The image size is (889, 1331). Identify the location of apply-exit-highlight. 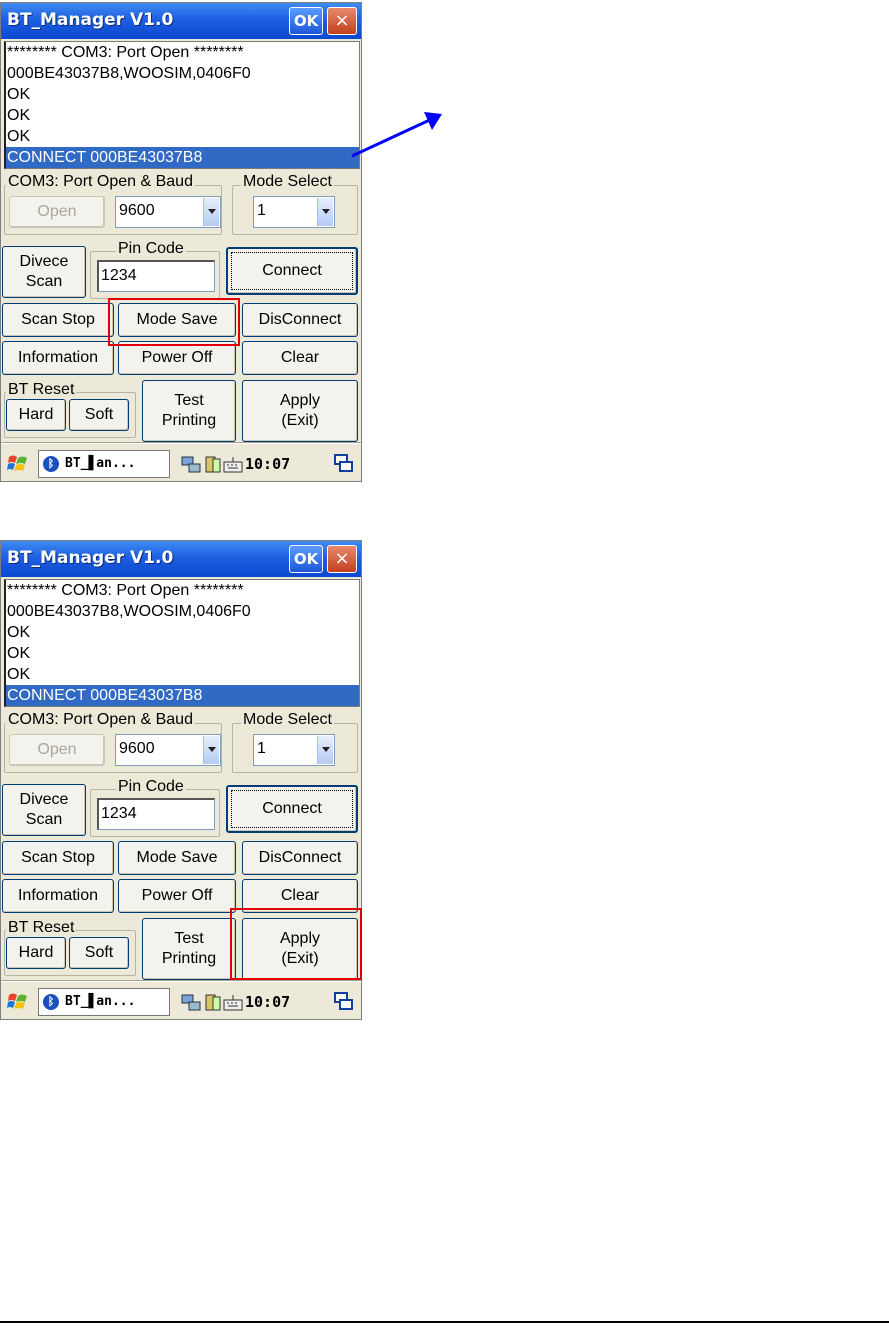
(296, 944).